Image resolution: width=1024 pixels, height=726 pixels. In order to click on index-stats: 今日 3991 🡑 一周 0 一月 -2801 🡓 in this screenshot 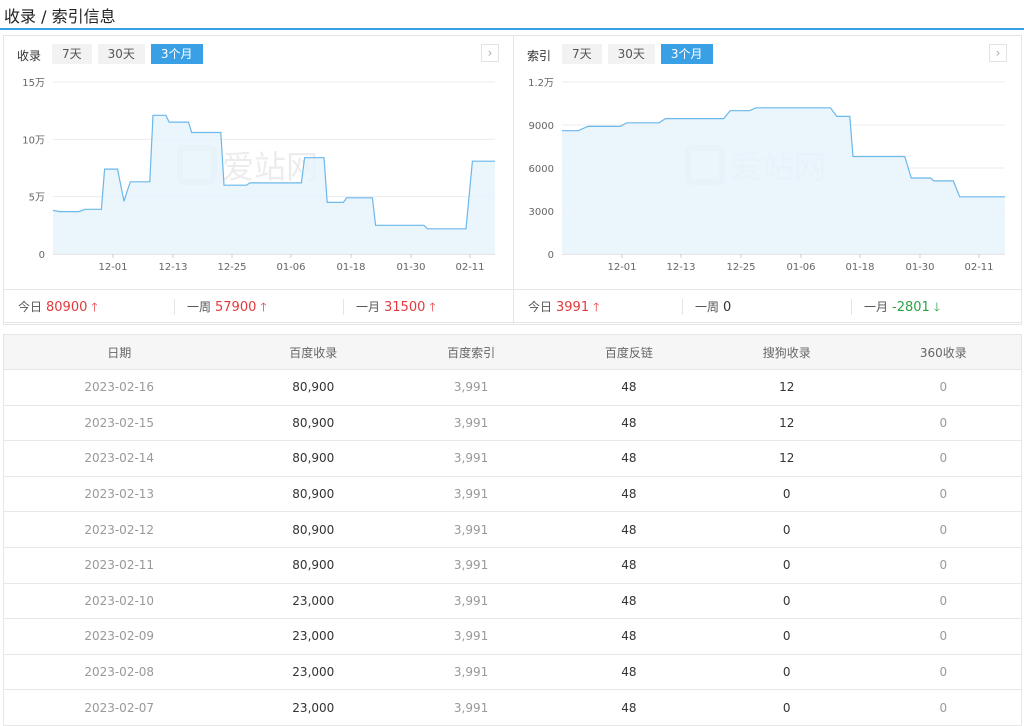, I will do `click(767, 307)`.